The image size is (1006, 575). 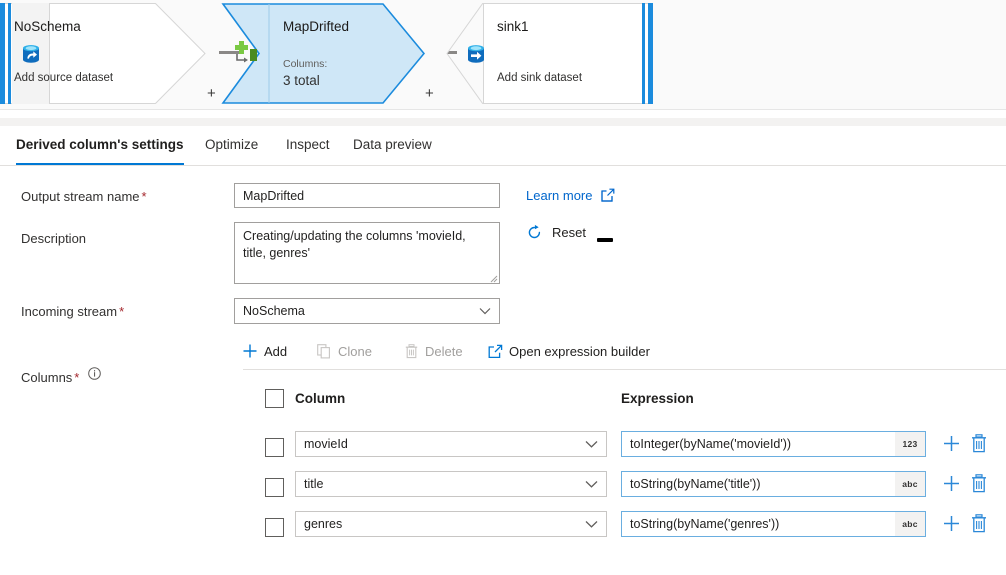 I want to click on incoming-stream-required: *, so click(x=122, y=311).